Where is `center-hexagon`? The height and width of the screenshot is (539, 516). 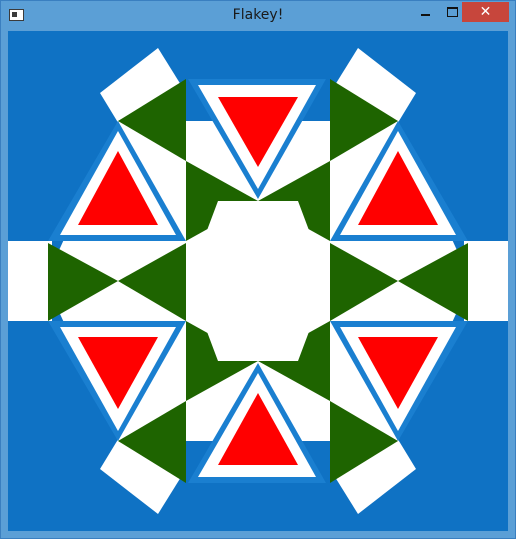 center-hexagon is located at coordinates (258, 281).